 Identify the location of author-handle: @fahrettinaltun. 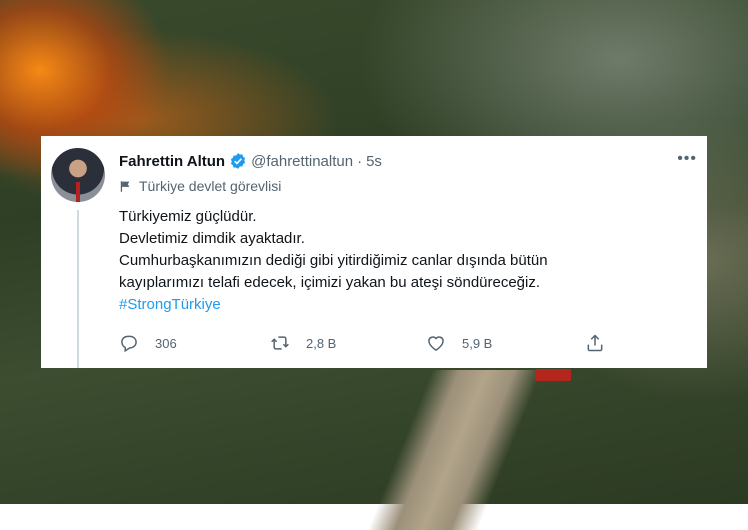
(302, 161).